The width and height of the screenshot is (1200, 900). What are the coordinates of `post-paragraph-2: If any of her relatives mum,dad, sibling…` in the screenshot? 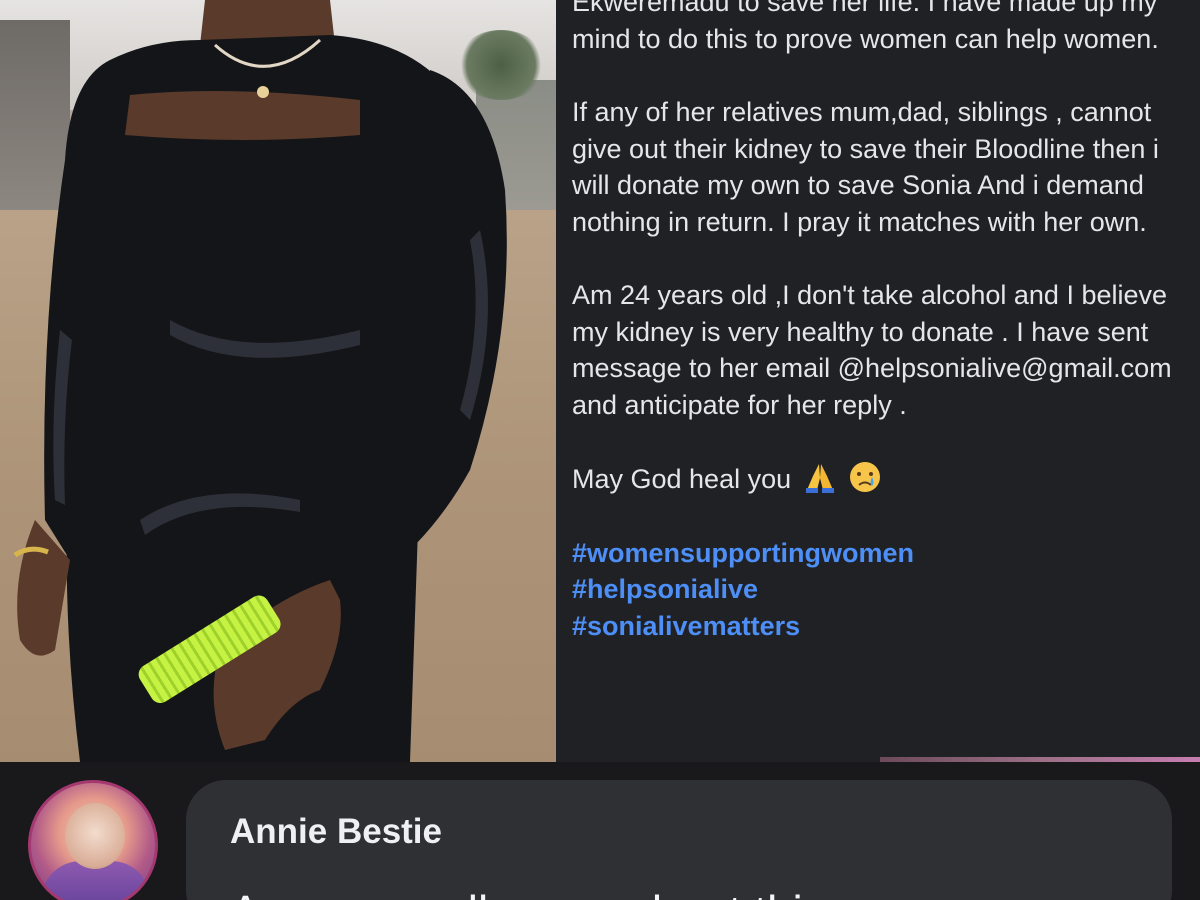 It's located at (865, 167).